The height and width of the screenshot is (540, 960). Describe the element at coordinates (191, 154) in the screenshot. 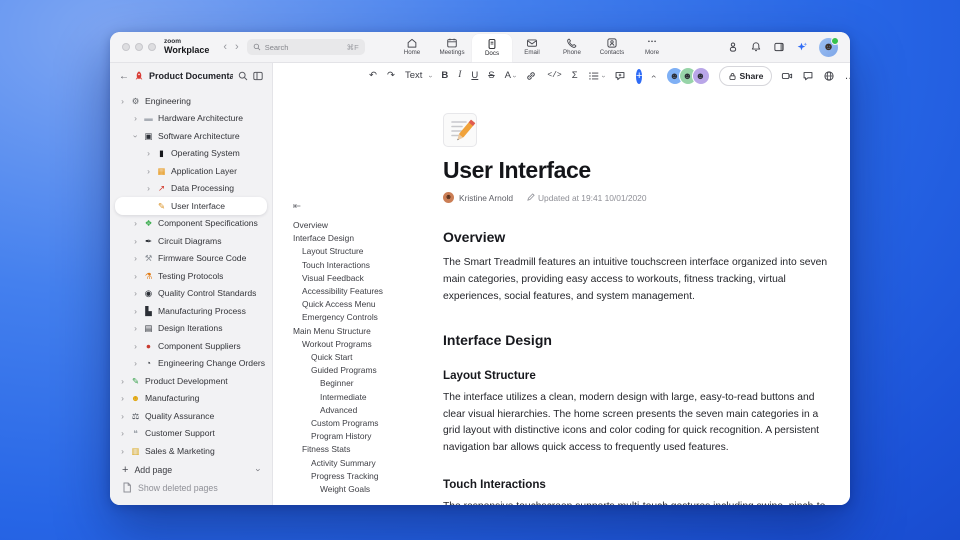

I see `sidebar-item-operating-system: › ▮ Operating System` at that location.